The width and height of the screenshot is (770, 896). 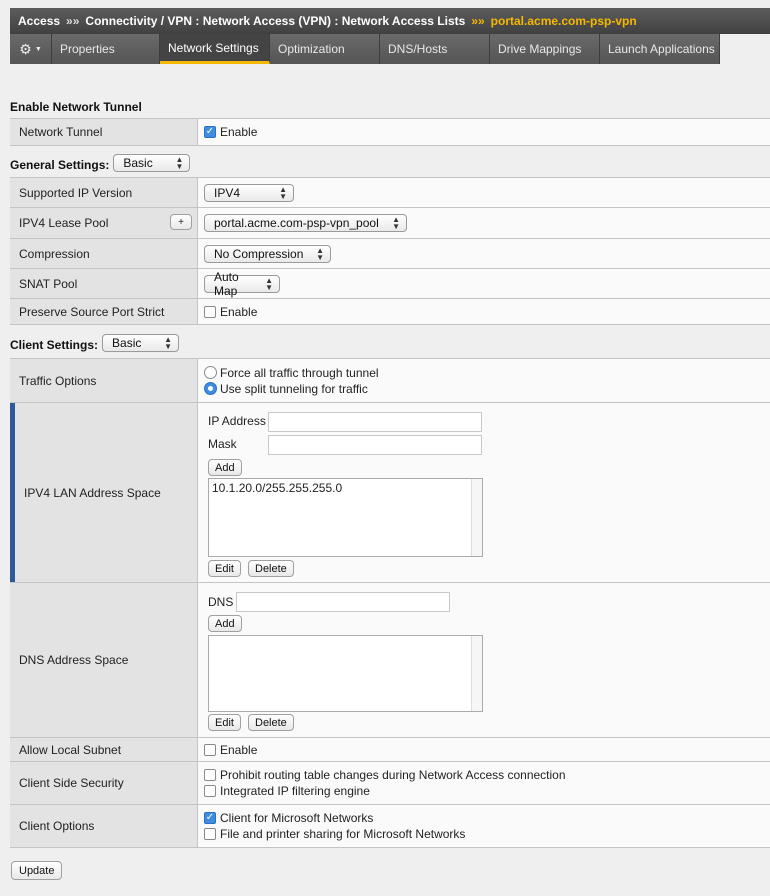 I want to click on allow-local-subnet-label: Allow Local Subnet, so click(x=104, y=749).